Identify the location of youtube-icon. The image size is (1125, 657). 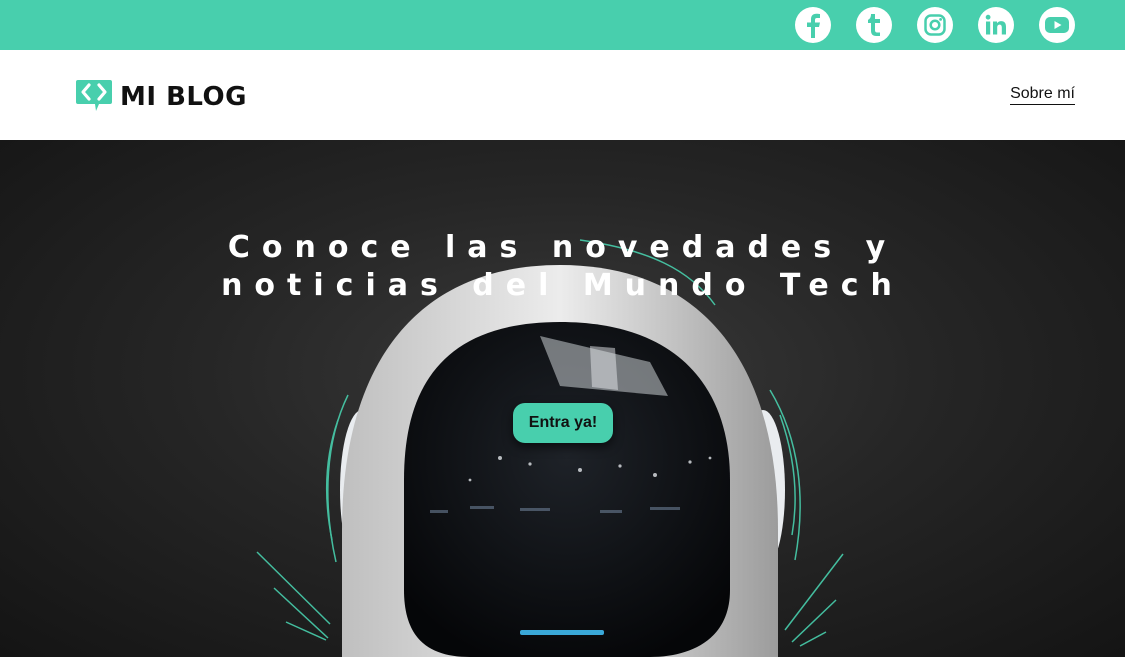
(1057, 25).